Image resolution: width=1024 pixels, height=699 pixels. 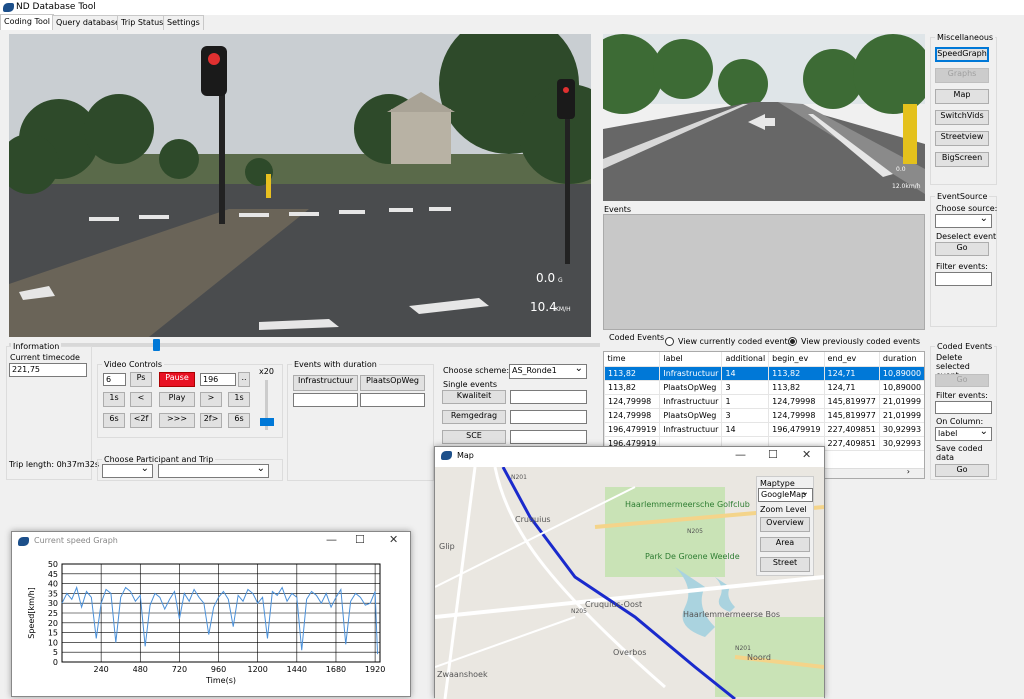 I want to click on back-frame-button: <, so click(x=141, y=399).